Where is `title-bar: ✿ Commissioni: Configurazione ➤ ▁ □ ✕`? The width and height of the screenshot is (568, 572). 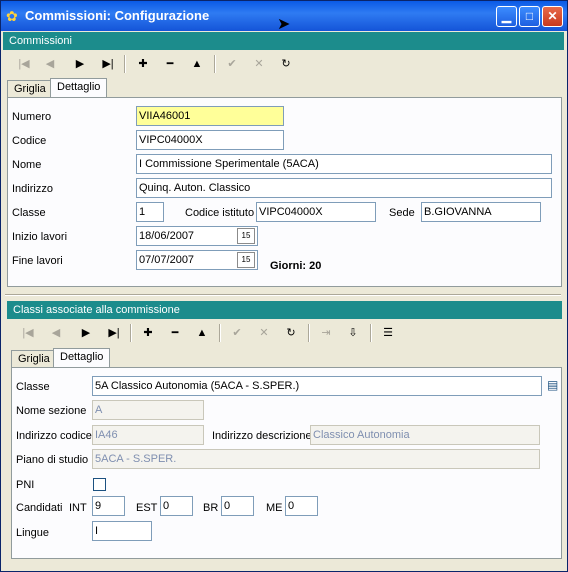 title-bar: ✿ Commissioni: Configurazione ➤ ▁ □ ✕ is located at coordinates (284, 17).